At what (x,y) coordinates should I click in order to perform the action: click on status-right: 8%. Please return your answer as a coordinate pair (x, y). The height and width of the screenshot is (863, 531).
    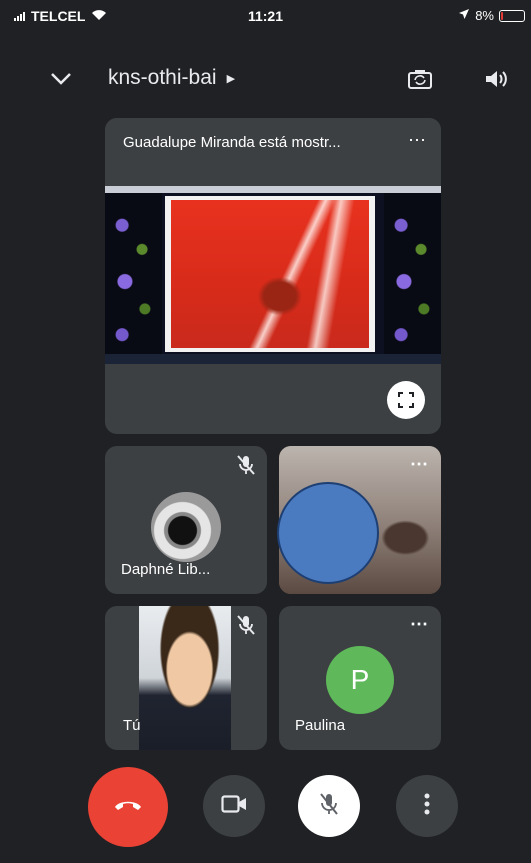
    Looking at the image, I should click on (491, 15).